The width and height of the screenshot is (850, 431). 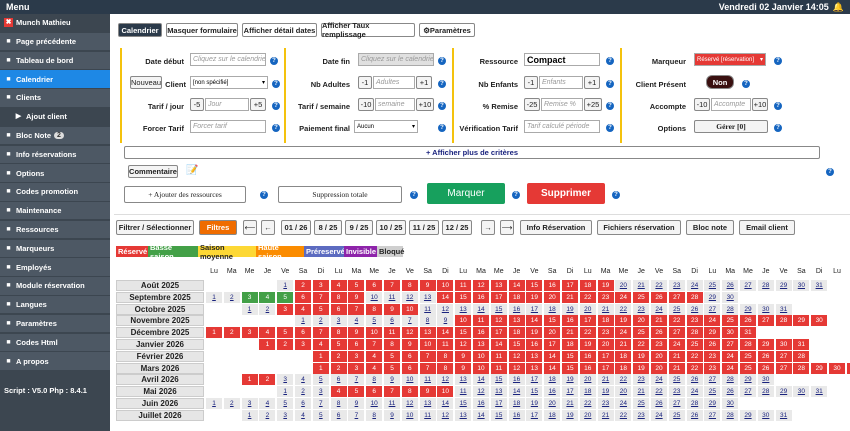 What do you see at coordinates (659, 368) in the screenshot?
I see `calendar-day: 20` at bounding box center [659, 368].